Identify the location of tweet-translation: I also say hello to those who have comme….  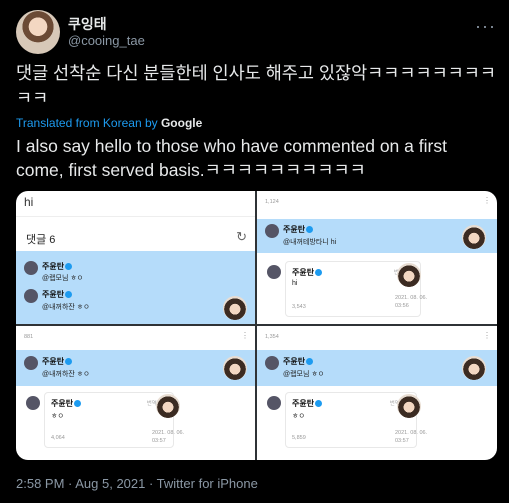
(231, 158).